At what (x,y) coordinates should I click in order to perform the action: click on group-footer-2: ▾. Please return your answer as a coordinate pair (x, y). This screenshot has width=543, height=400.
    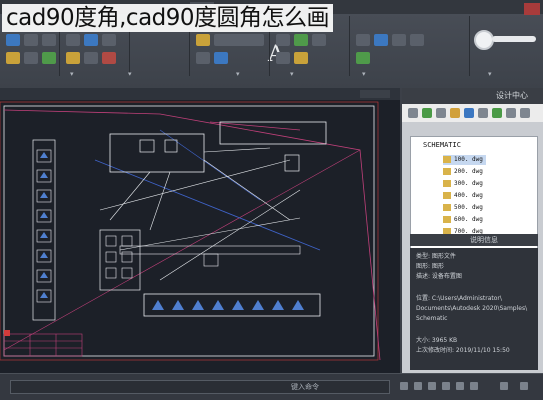
    Looking at the image, I should click on (130, 76).